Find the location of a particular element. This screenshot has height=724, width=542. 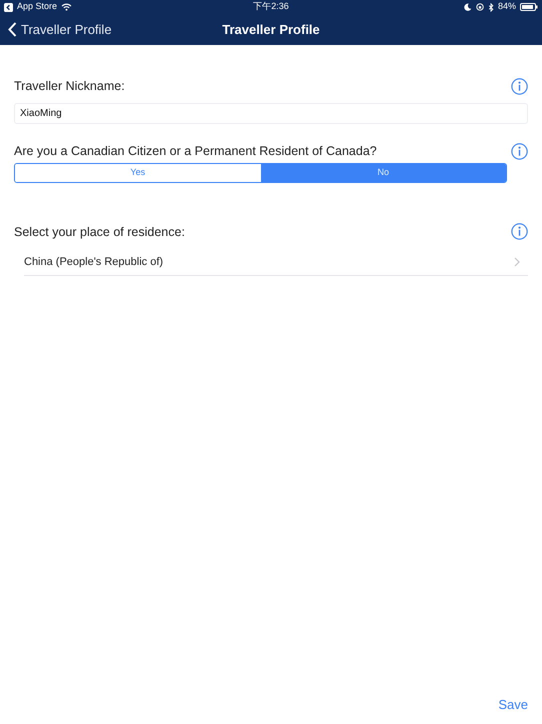

nav-title: Traveller Profile is located at coordinates (271, 29).